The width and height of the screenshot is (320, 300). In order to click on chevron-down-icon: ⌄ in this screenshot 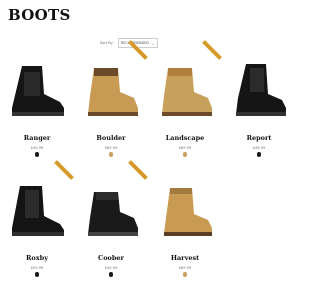, I will do `click(153, 43)`.